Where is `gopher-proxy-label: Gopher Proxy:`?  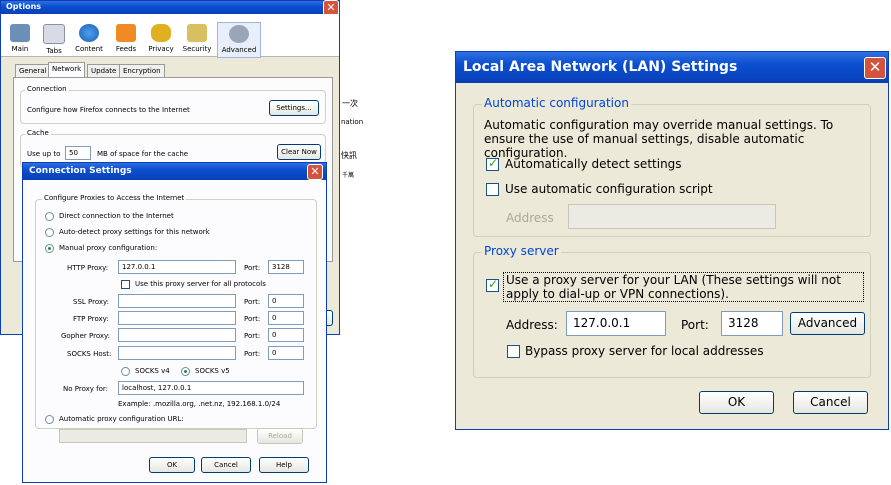 gopher-proxy-label: Gopher Proxy: is located at coordinates (86, 336).